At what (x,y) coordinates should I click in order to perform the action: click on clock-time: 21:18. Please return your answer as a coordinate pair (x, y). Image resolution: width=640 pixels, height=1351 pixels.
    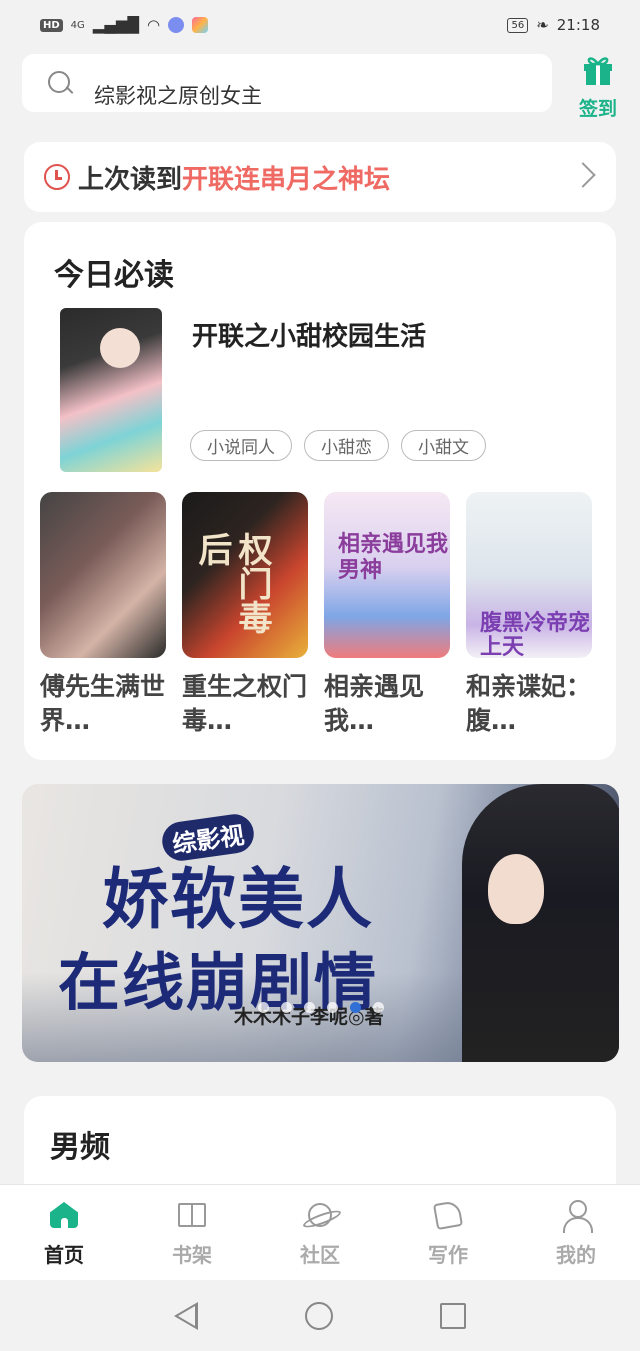
    Looking at the image, I should click on (578, 25).